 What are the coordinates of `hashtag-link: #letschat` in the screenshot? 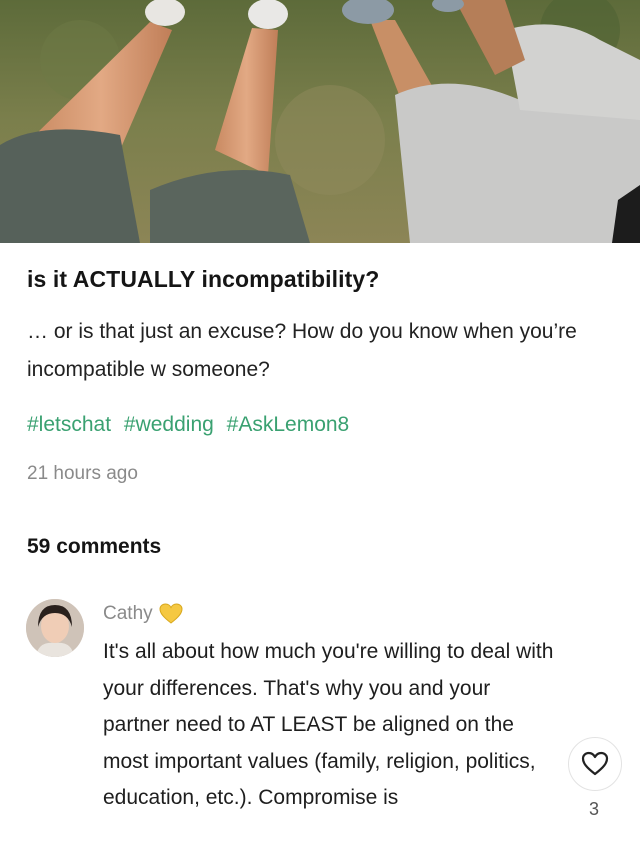 It's located at (69, 424).